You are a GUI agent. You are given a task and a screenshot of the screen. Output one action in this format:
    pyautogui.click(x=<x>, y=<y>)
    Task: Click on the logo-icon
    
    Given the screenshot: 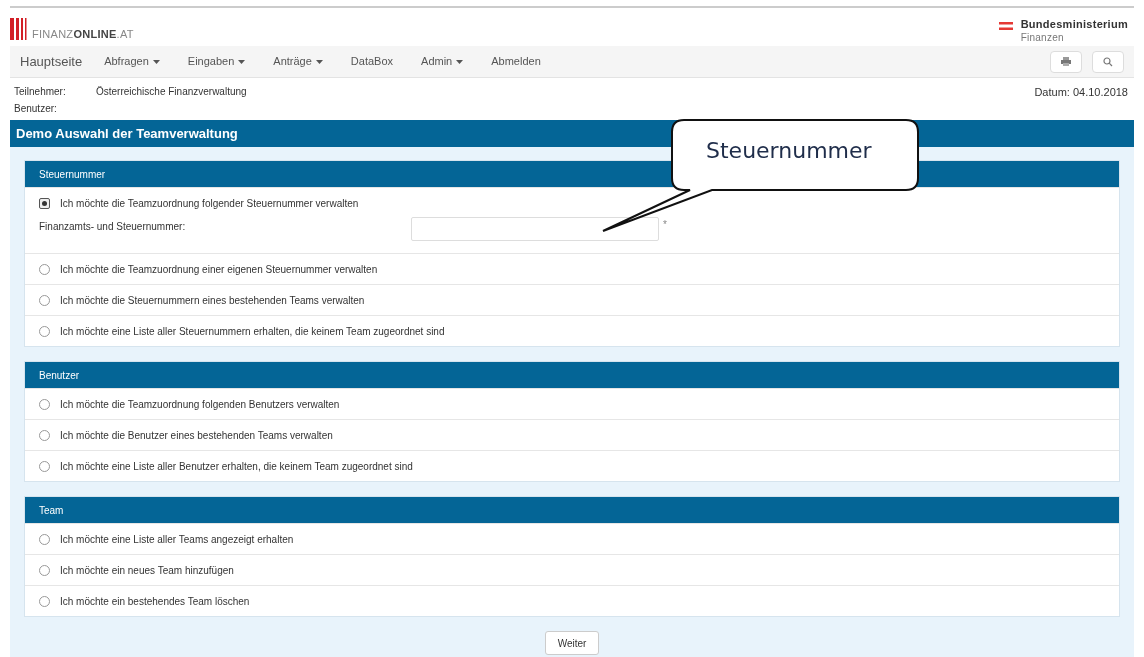 What is the action you would take?
    pyautogui.click(x=19, y=29)
    